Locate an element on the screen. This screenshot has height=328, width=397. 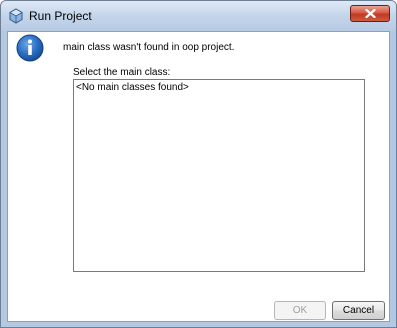
title-bar: Run Project is located at coordinates (198, 16).